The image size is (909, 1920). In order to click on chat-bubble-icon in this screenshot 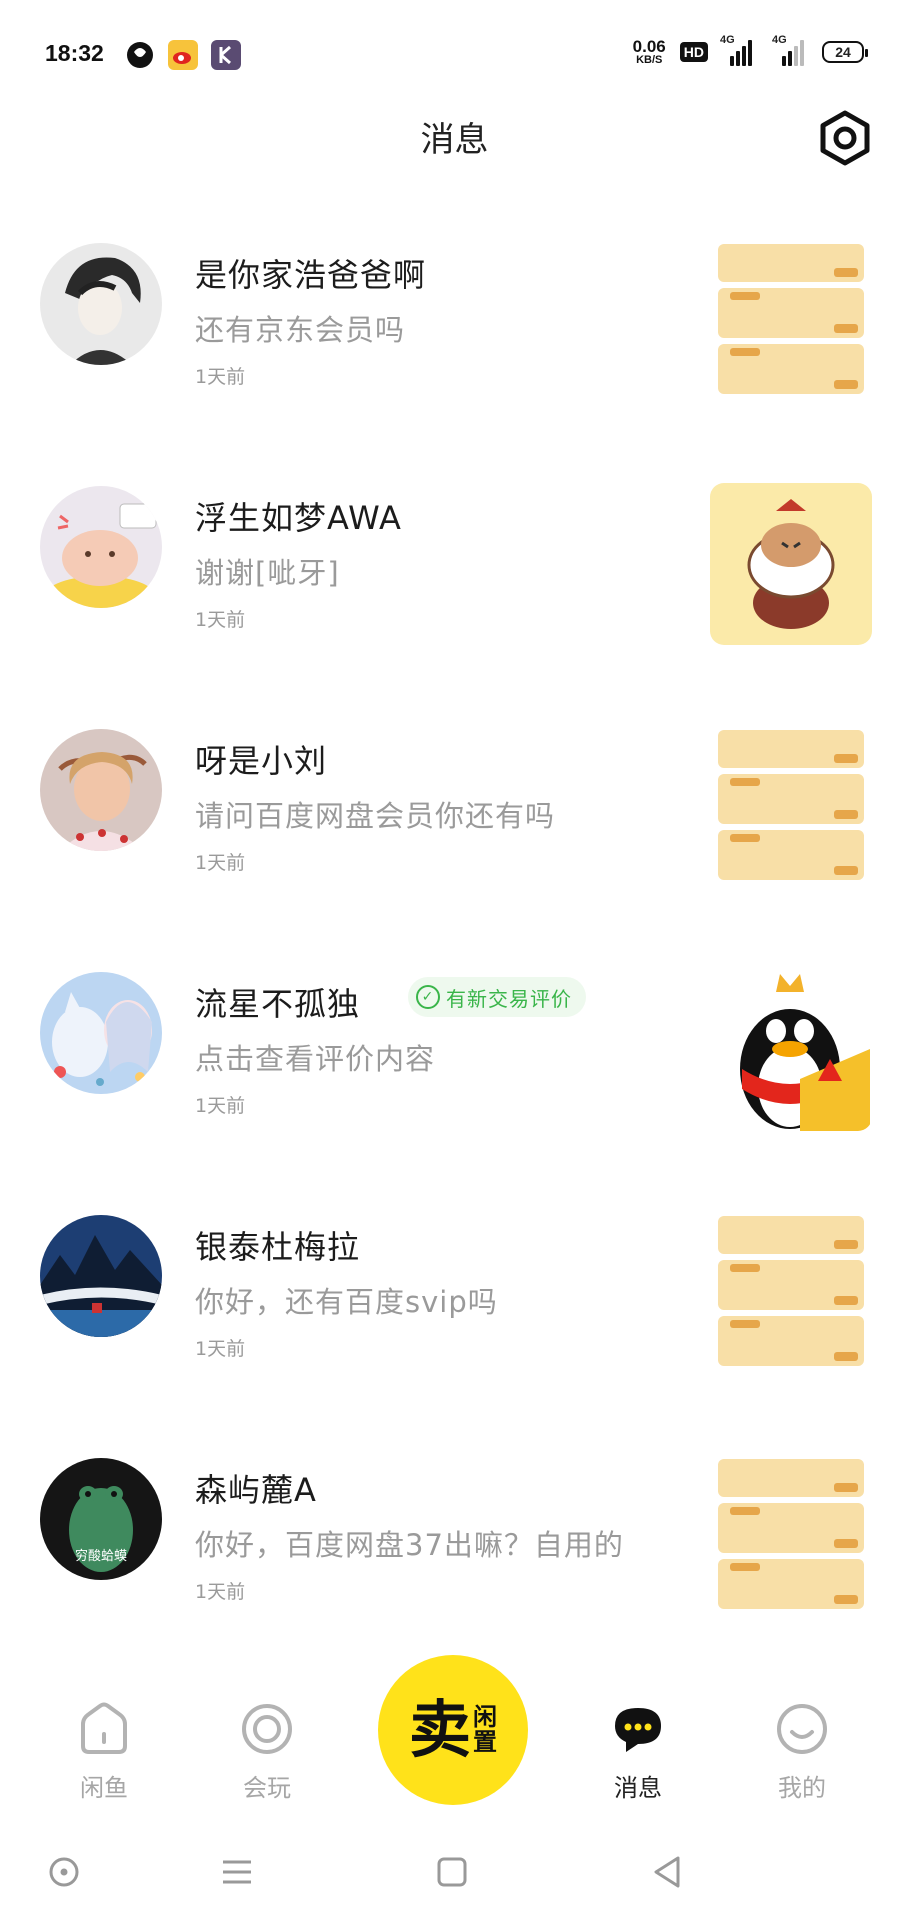, I will do `click(638, 1730)`.